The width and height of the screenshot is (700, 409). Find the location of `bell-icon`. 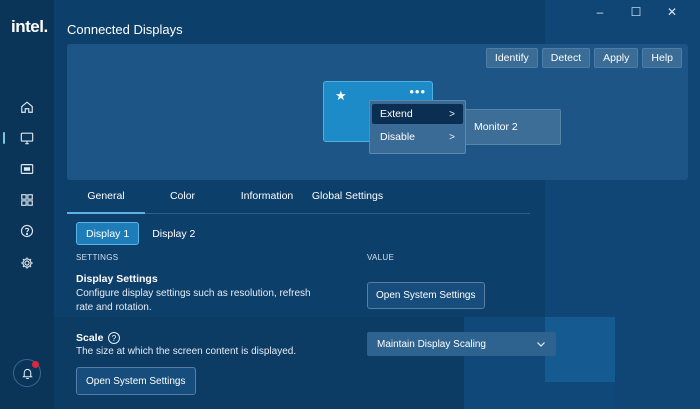

bell-icon is located at coordinates (27, 373).